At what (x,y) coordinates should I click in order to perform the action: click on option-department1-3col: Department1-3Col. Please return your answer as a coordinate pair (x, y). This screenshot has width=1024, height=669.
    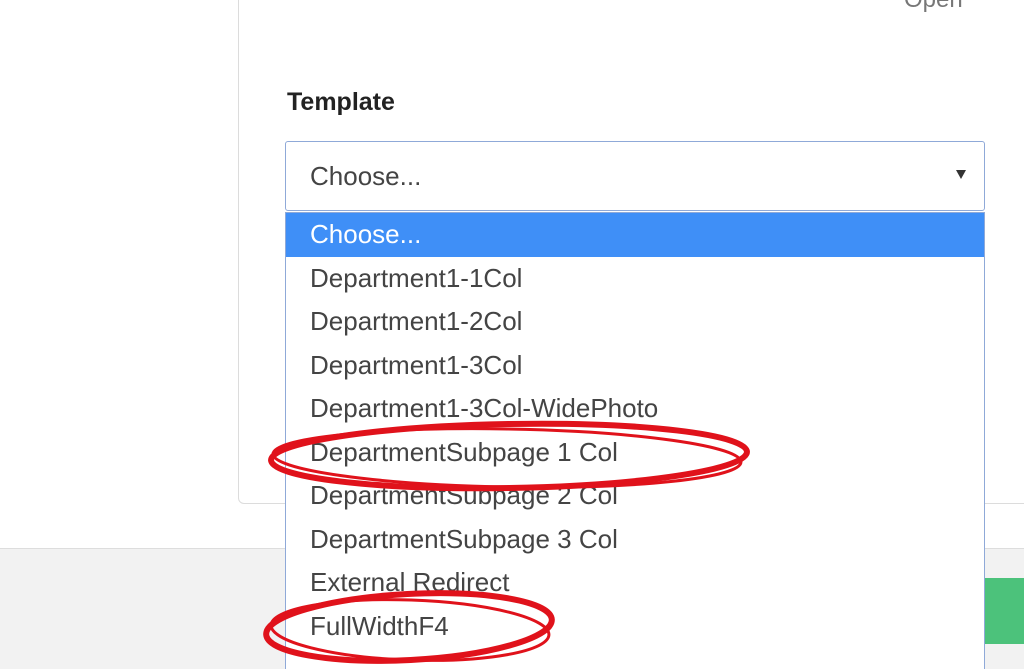
    Looking at the image, I should click on (635, 366).